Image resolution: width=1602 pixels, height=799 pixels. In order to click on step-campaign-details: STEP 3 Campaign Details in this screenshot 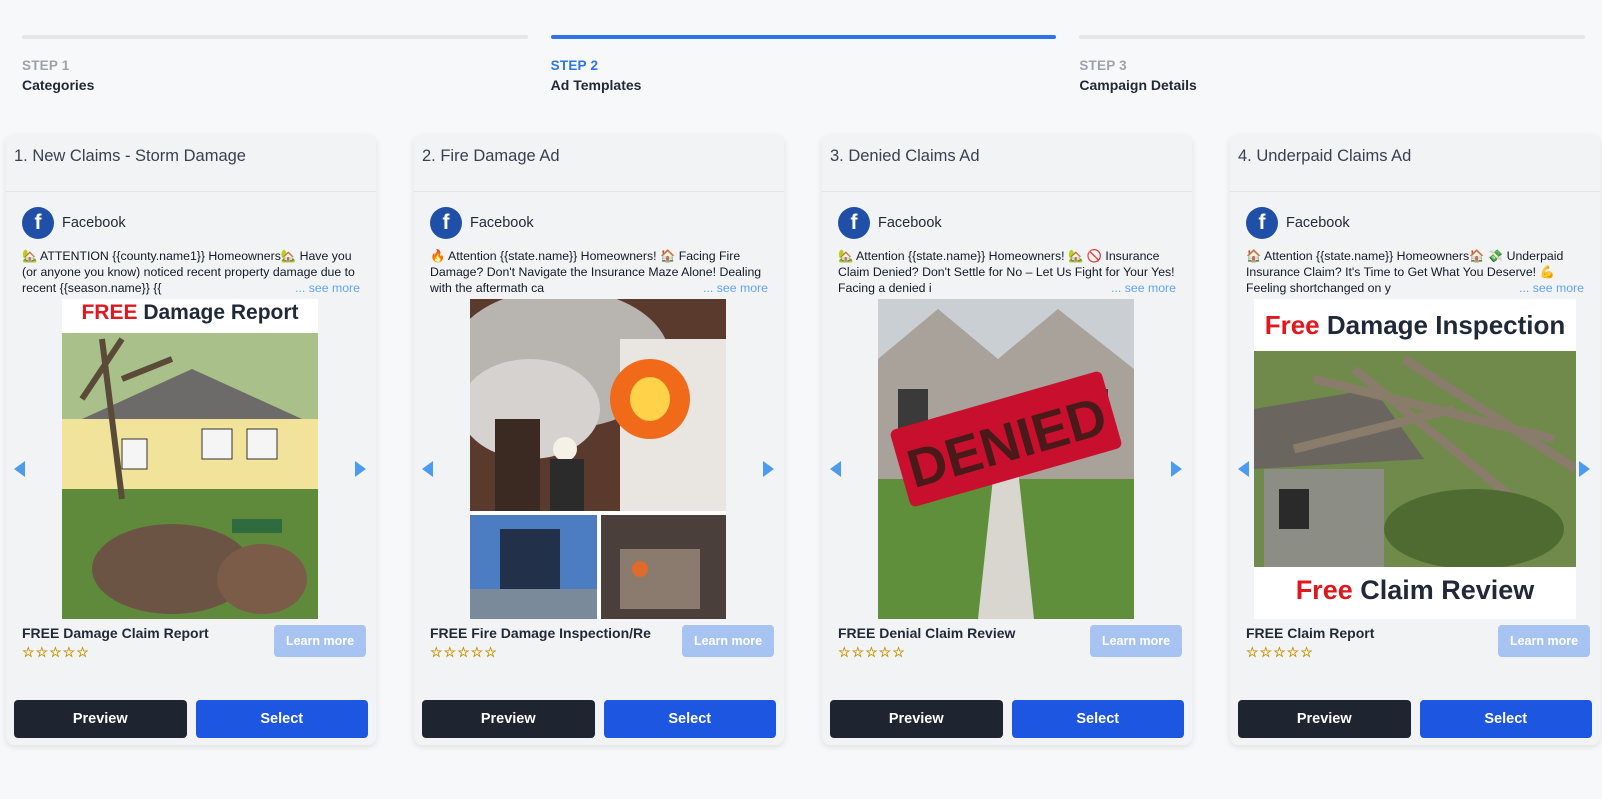, I will do `click(1332, 64)`.